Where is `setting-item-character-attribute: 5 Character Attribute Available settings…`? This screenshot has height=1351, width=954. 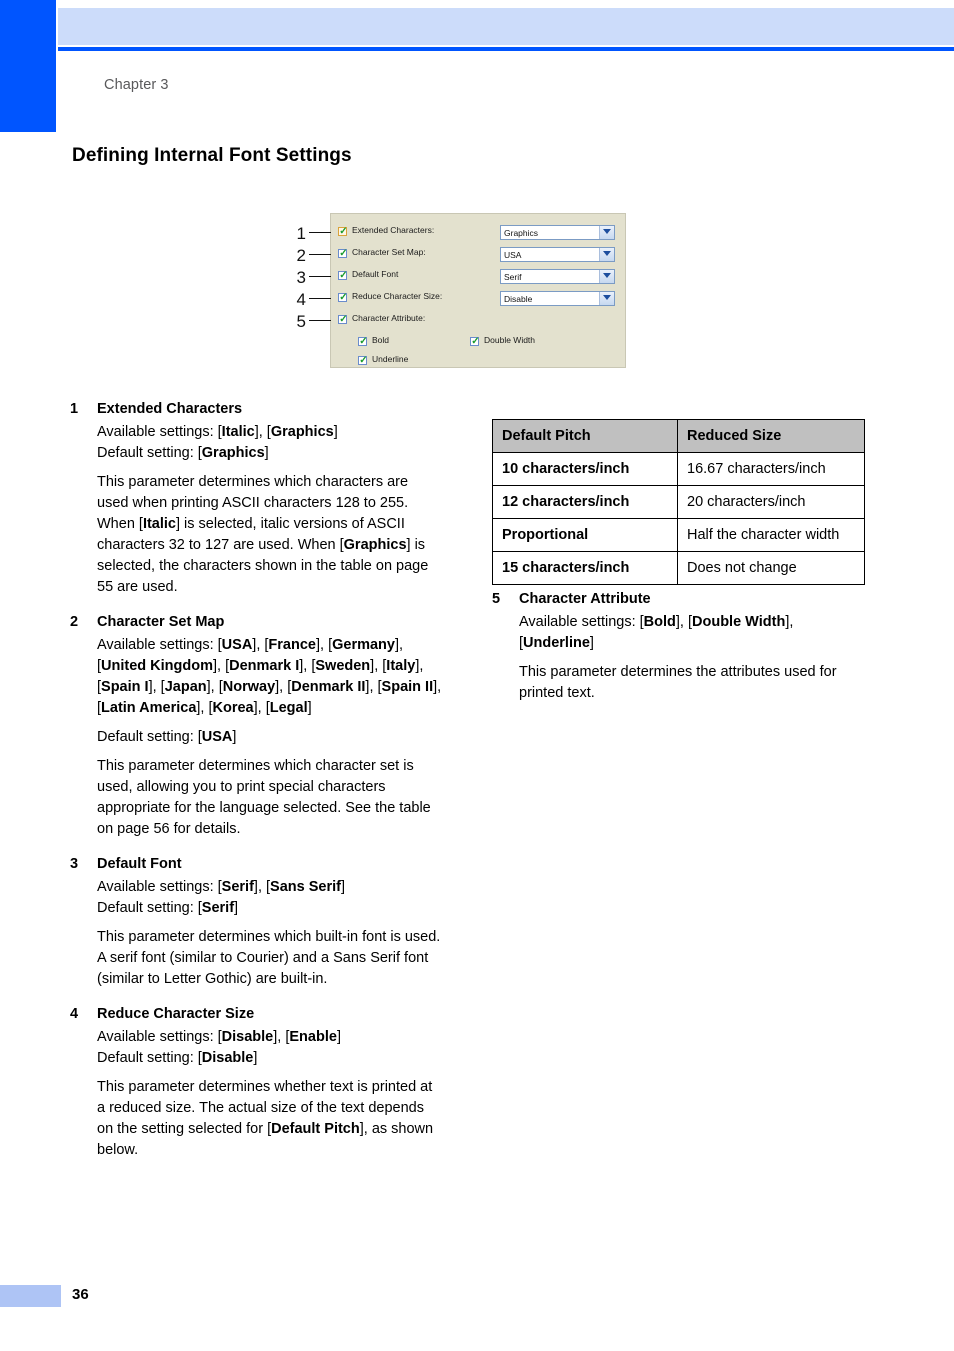
setting-item-character-attribute: 5 Character Attribute Available settings… is located at coordinates (678, 646).